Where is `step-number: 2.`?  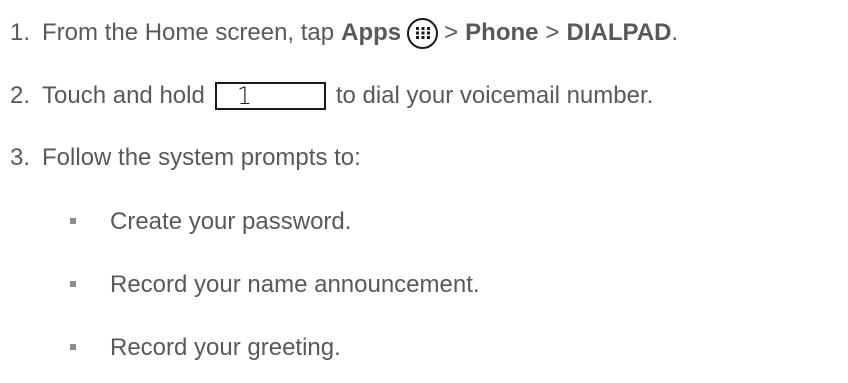 step-number: 2. is located at coordinates (20, 95).